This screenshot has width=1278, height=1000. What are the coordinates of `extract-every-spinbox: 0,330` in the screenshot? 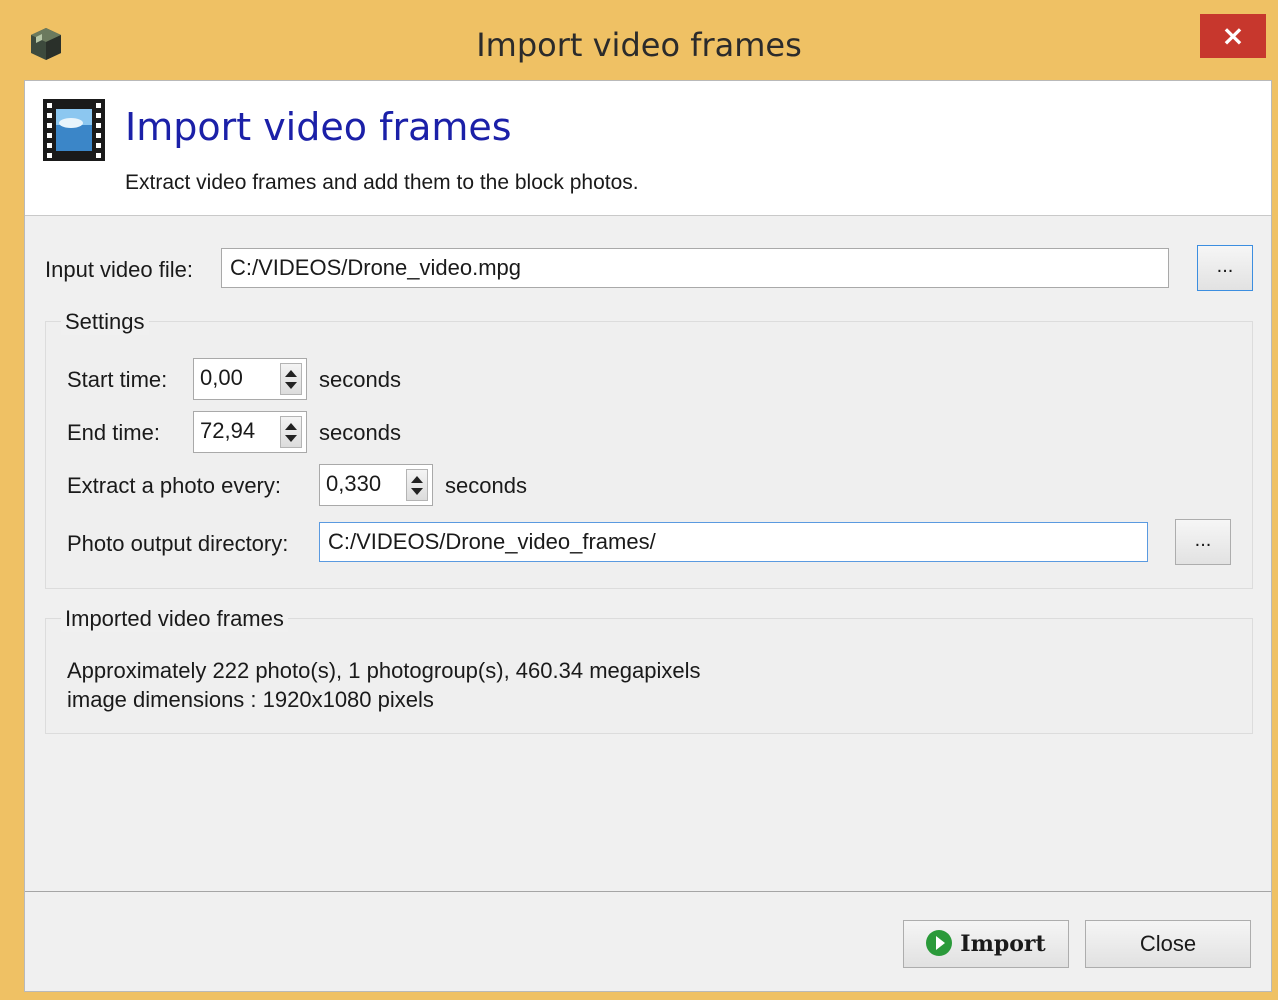 It's located at (376, 485).